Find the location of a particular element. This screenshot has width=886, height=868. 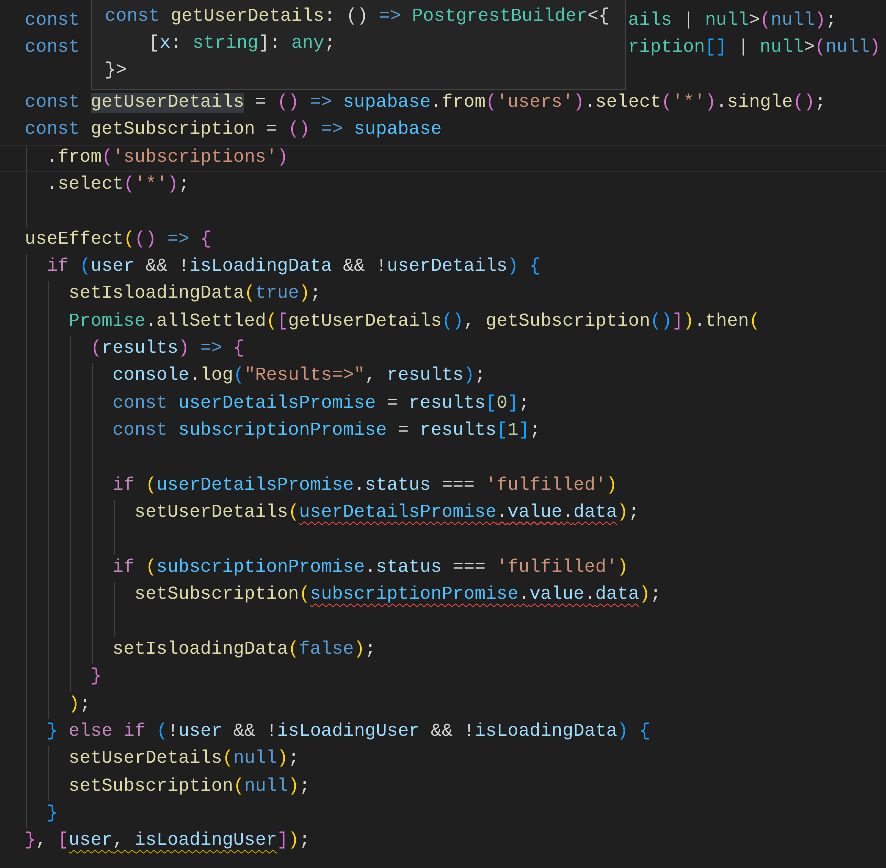

code-line: (results) => { is located at coordinates (167, 349).